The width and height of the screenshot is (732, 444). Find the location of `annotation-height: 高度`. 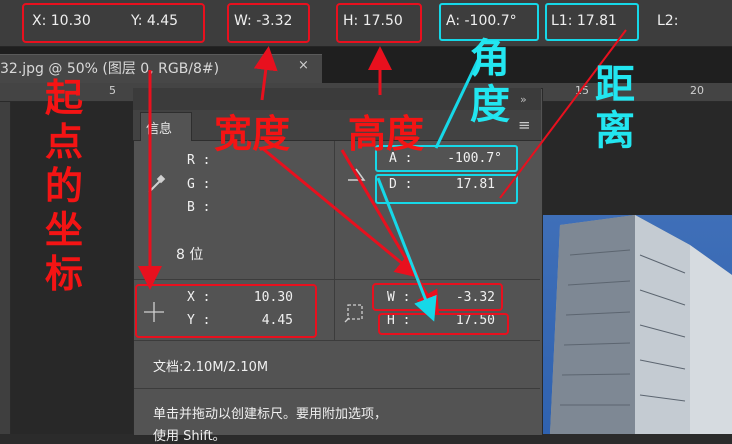

annotation-height: 高度 is located at coordinates (386, 133).